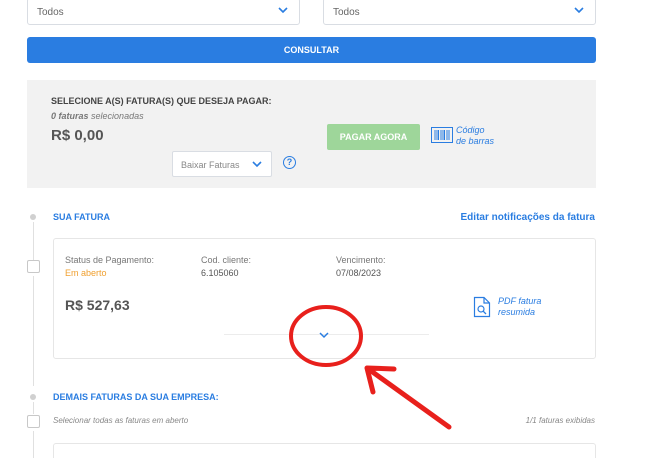 This screenshot has width=650, height=458. What do you see at coordinates (97, 305) in the screenshot?
I see `invoice-amount: R$ 527,63` at bounding box center [97, 305].